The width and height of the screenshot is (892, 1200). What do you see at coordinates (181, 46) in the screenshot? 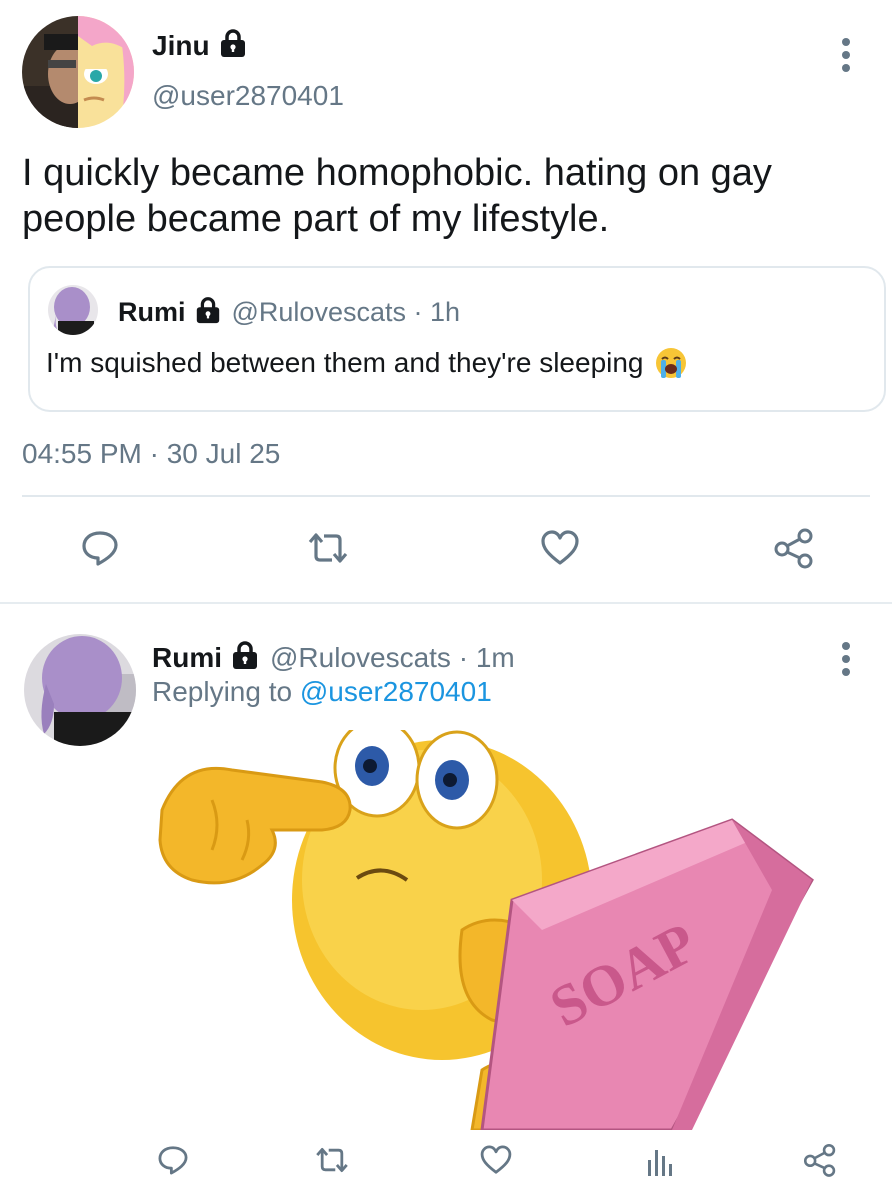
I see `display-name: Jinu` at bounding box center [181, 46].